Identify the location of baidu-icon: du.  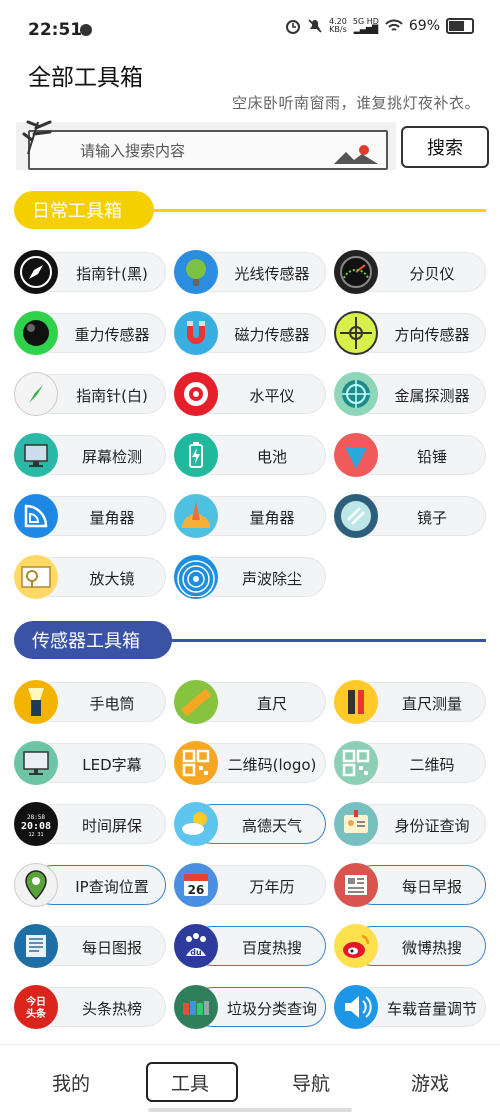
(196, 946).